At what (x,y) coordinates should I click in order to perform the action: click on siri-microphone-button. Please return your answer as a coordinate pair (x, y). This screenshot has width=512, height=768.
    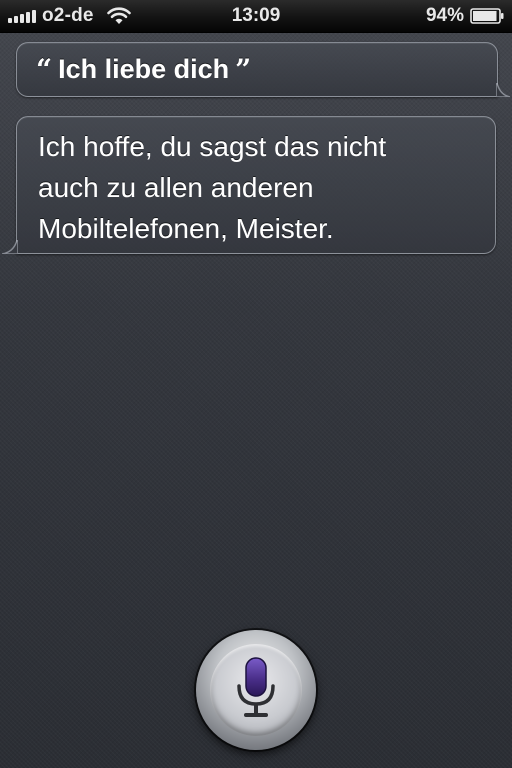
    Looking at the image, I should click on (256, 690).